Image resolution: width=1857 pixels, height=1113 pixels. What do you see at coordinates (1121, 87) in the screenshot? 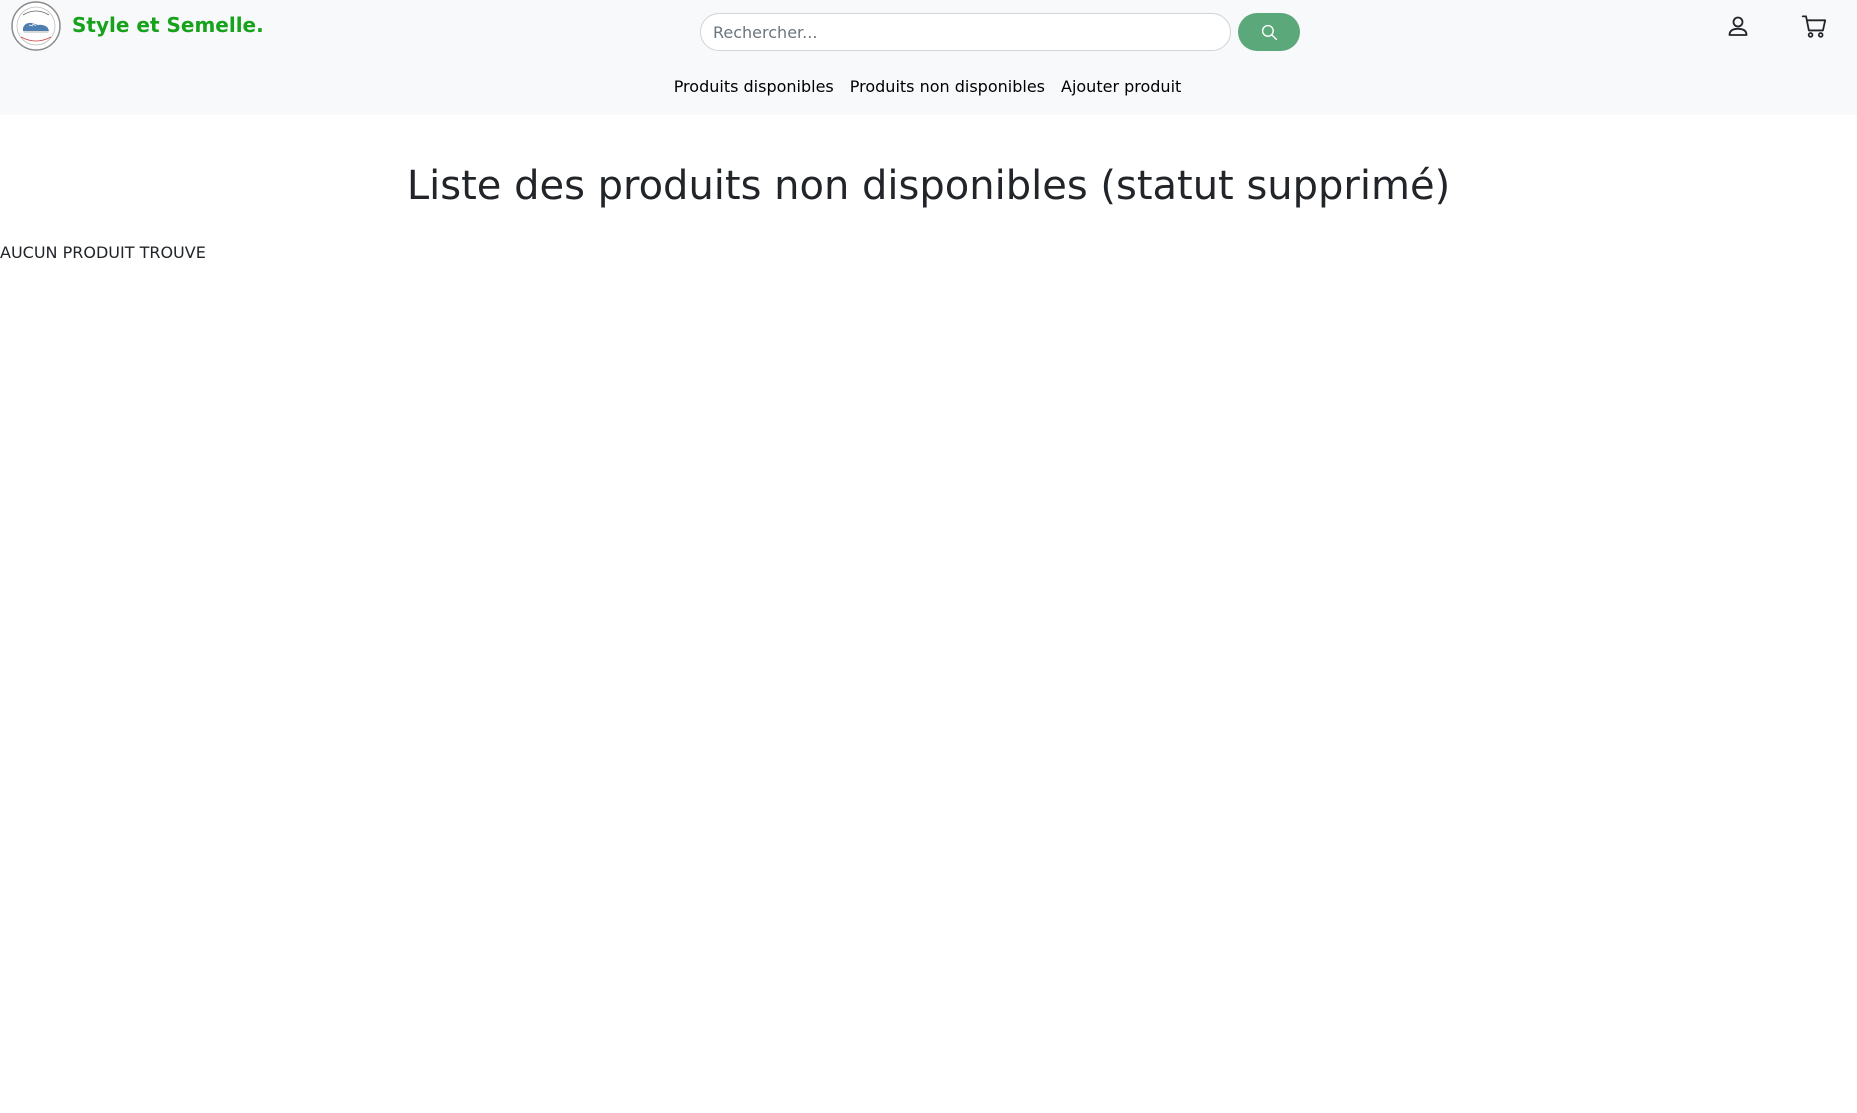
I see `nav-link-ajouter-produit: Ajouter produit` at bounding box center [1121, 87].